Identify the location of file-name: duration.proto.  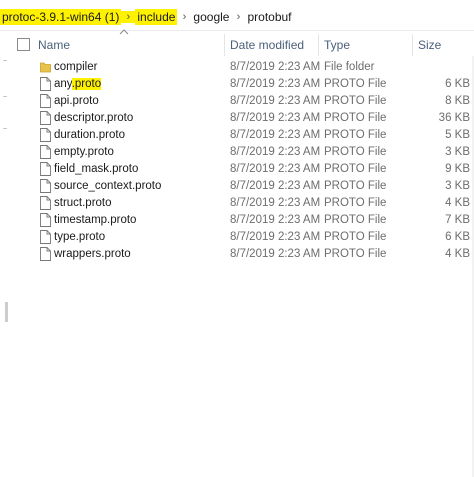
(89, 135).